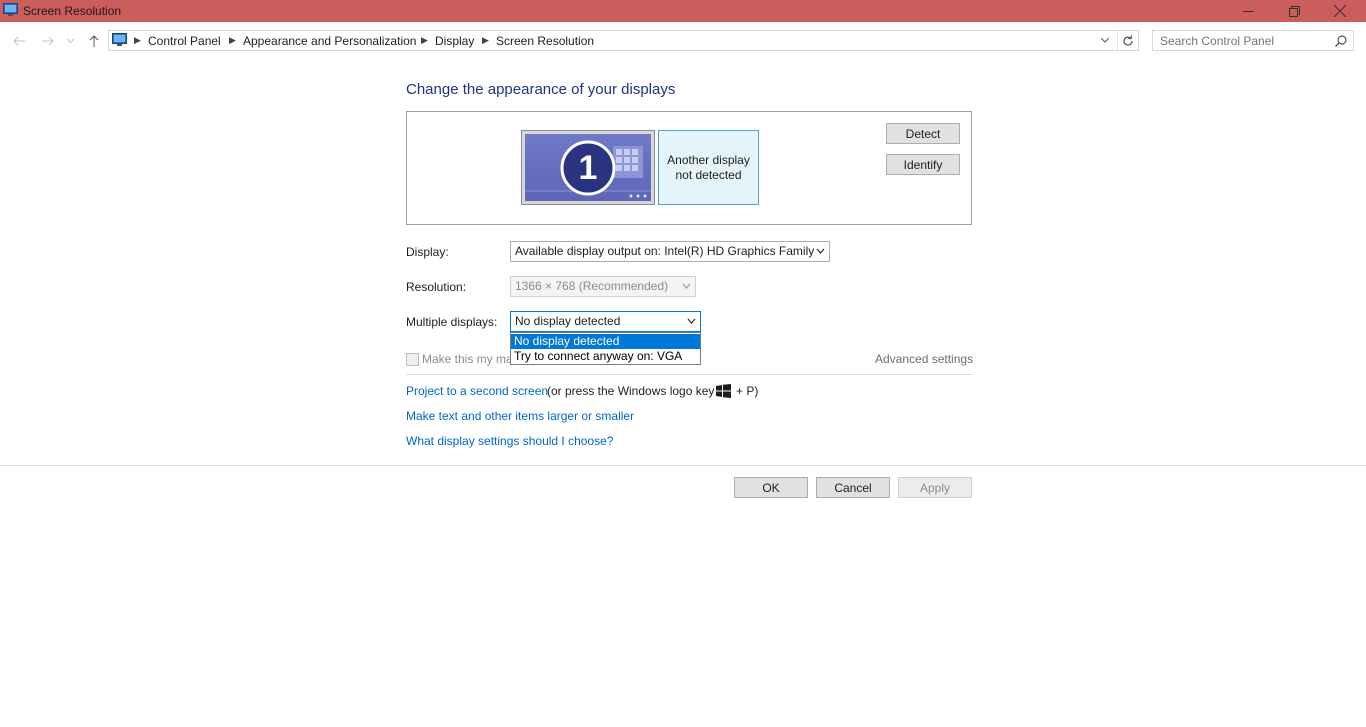 The height and width of the screenshot is (727, 1366). I want to click on advanced-settings-link: Advanced settings, so click(924, 359).